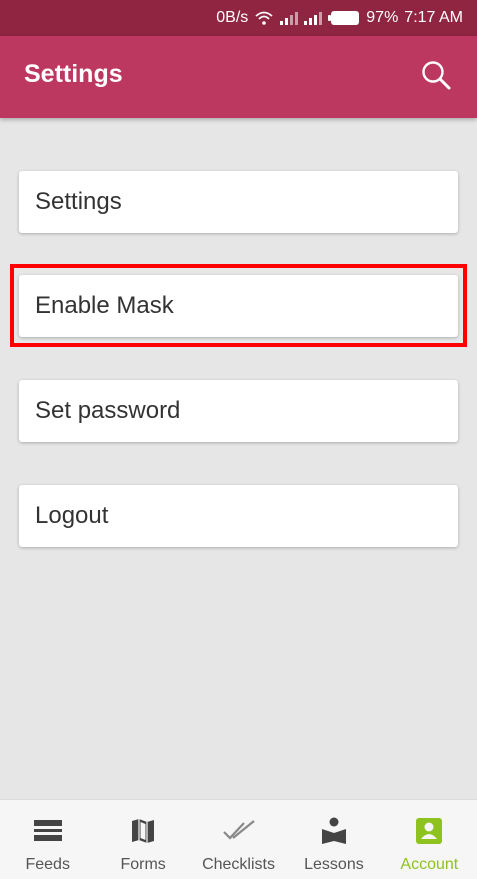 Image resolution: width=477 pixels, height=879 pixels. What do you see at coordinates (108, 410) in the screenshot?
I see `set-password-option-label: Set password` at bounding box center [108, 410].